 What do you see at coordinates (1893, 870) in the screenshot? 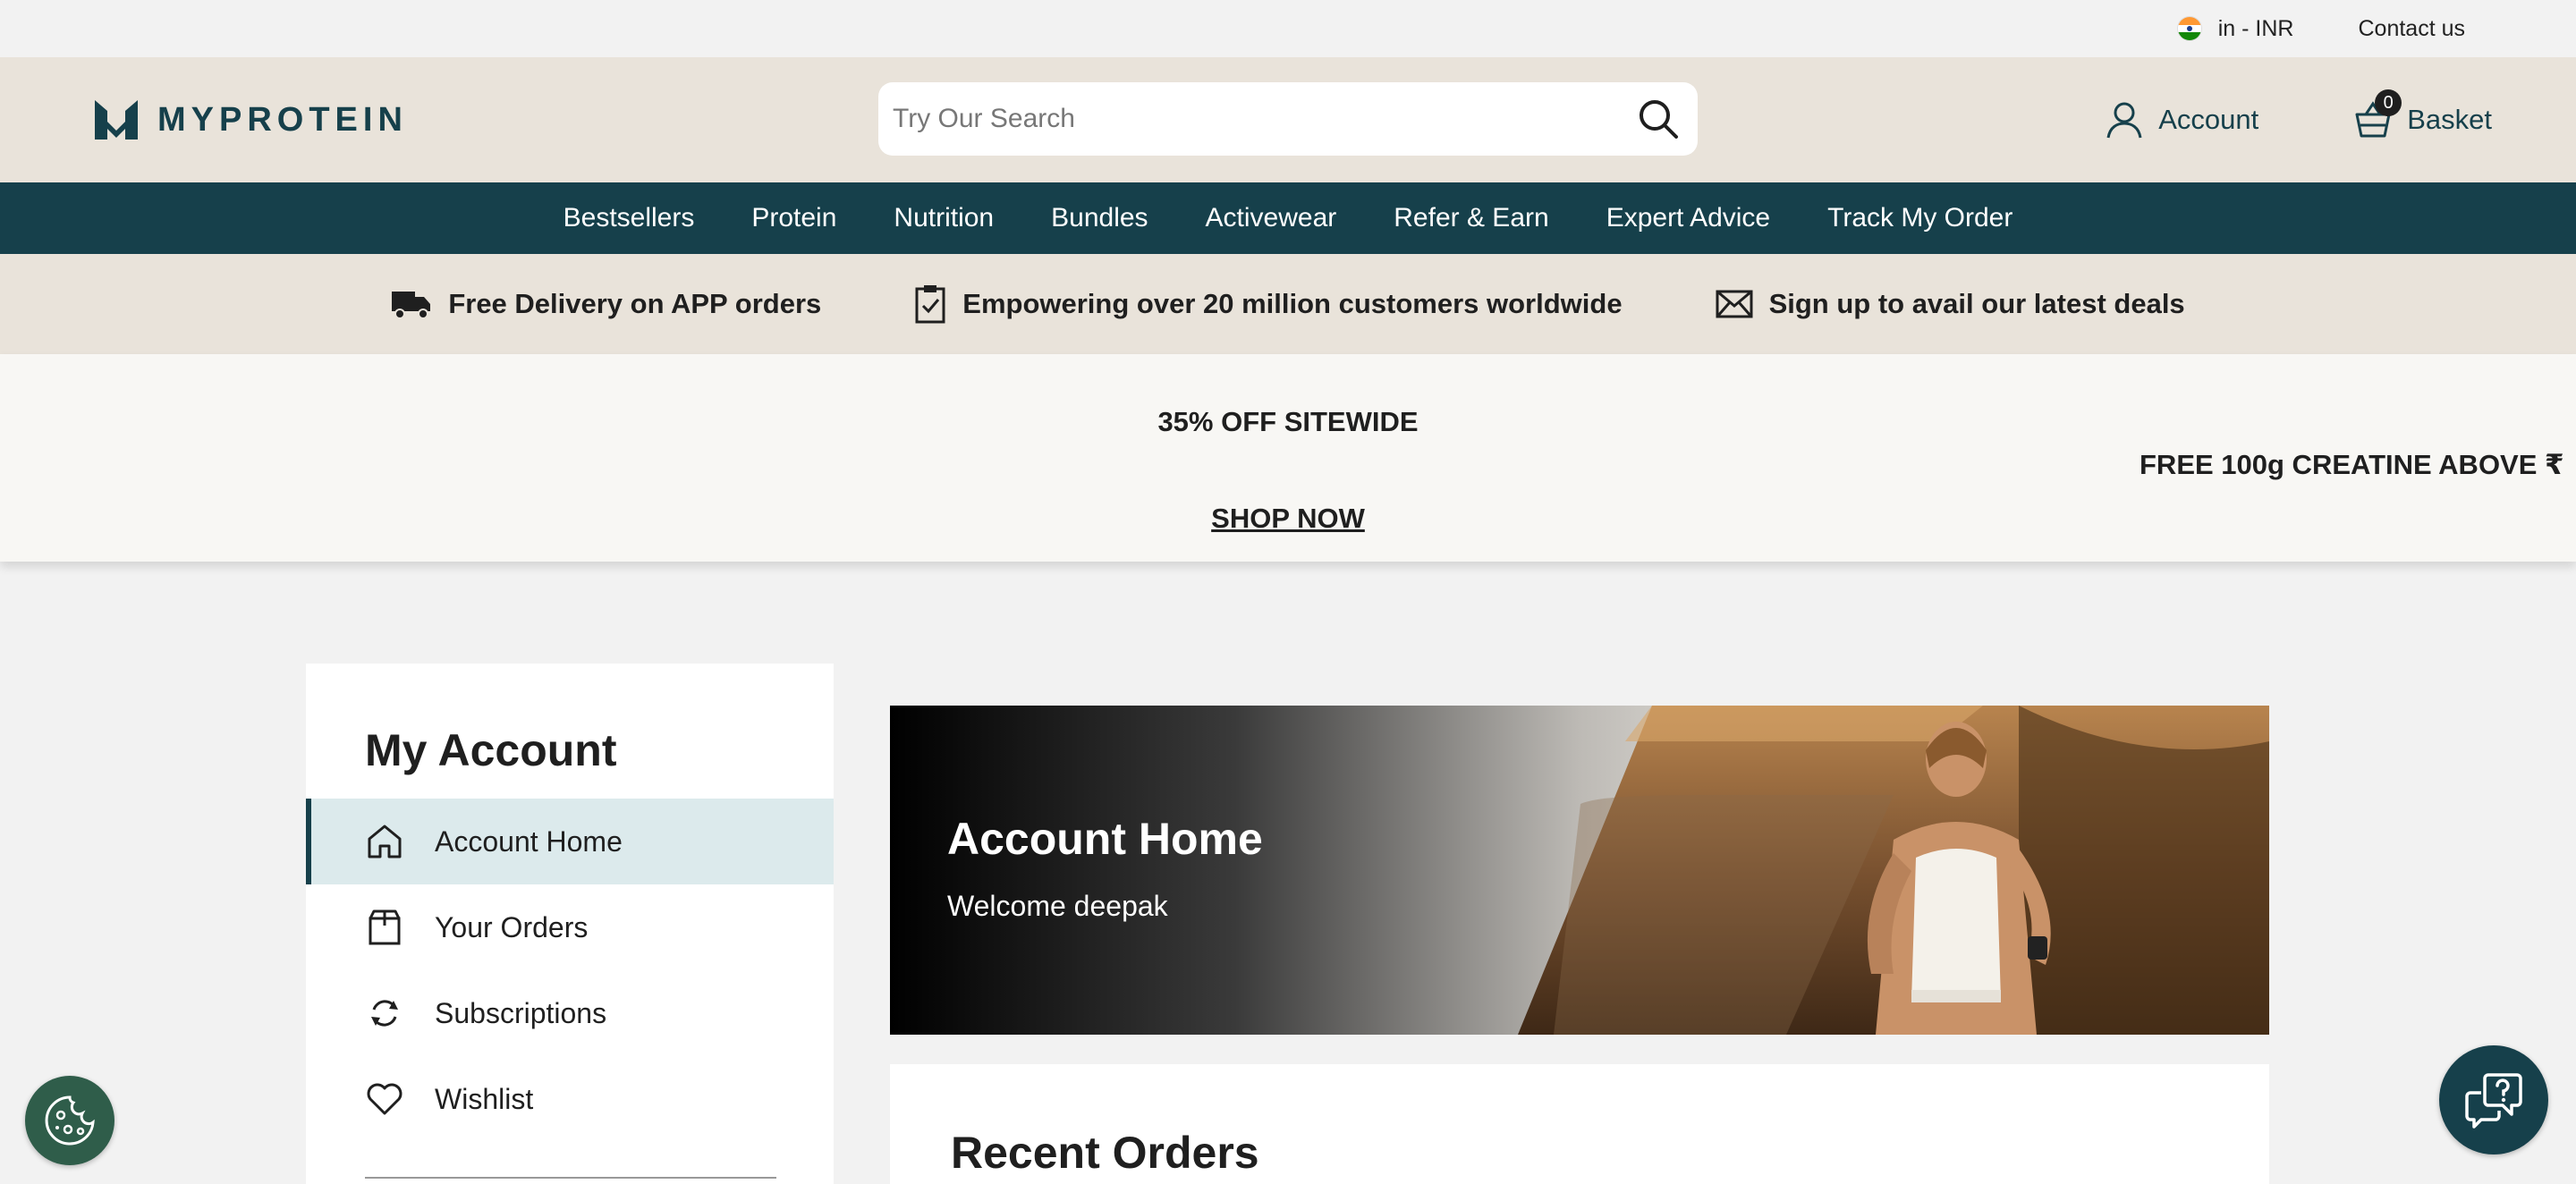
I see `runner-photo` at bounding box center [1893, 870].